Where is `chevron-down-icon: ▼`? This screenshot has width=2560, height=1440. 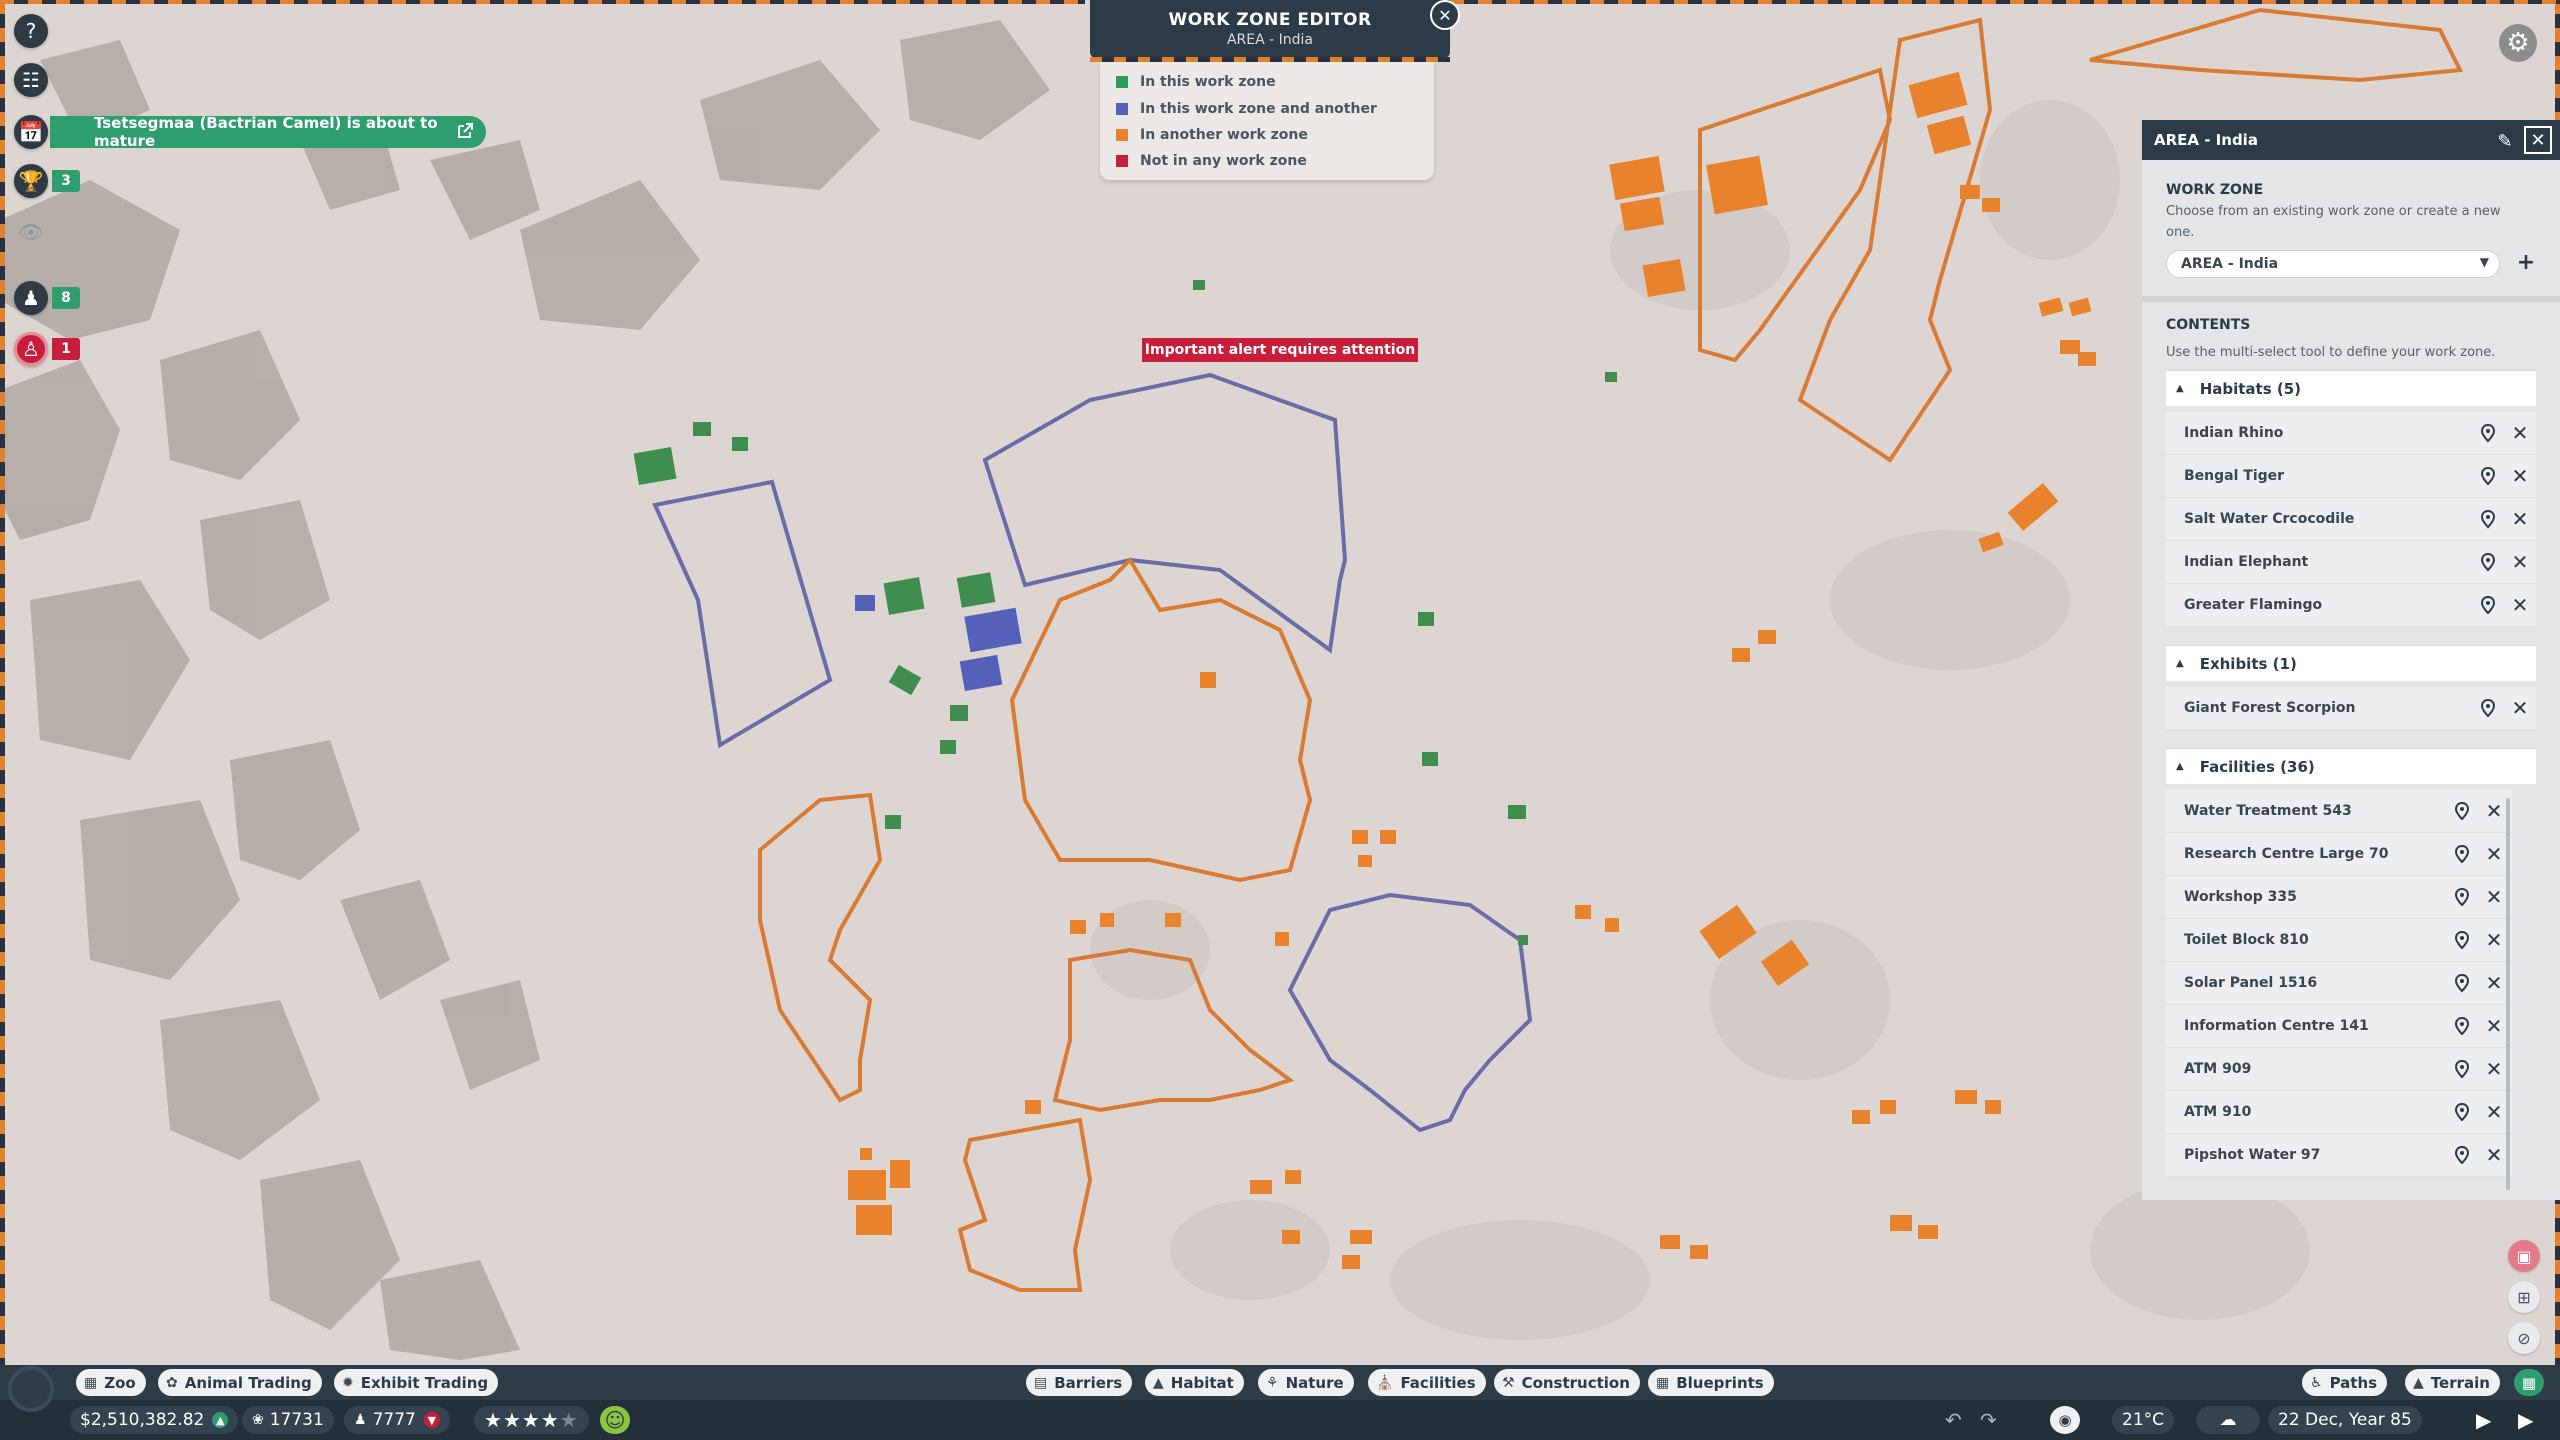
chevron-down-icon: ▼ is located at coordinates (2484, 262).